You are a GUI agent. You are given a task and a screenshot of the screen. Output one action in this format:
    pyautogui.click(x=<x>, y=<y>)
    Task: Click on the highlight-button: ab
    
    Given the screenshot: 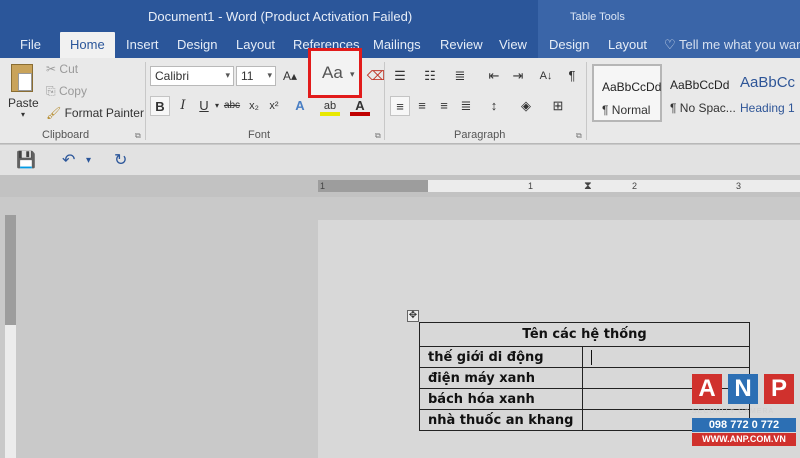 What is the action you would take?
    pyautogui.click(x=330, y=106)
    